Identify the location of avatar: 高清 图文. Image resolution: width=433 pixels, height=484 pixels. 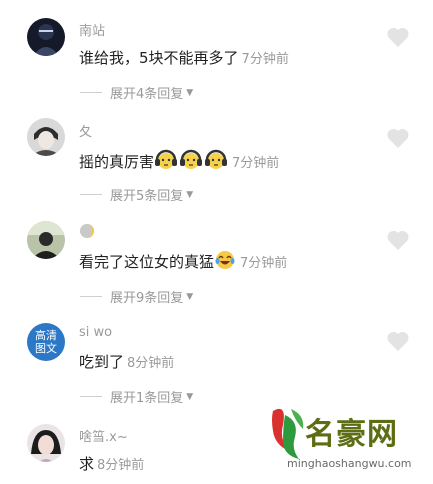
(46, 342).